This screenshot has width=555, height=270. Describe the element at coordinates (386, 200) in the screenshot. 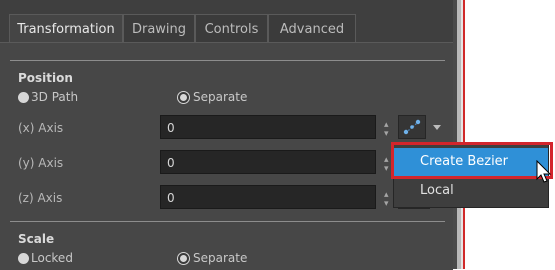

I see `z-axis-spin-icon: ▴ ▾` at that location.